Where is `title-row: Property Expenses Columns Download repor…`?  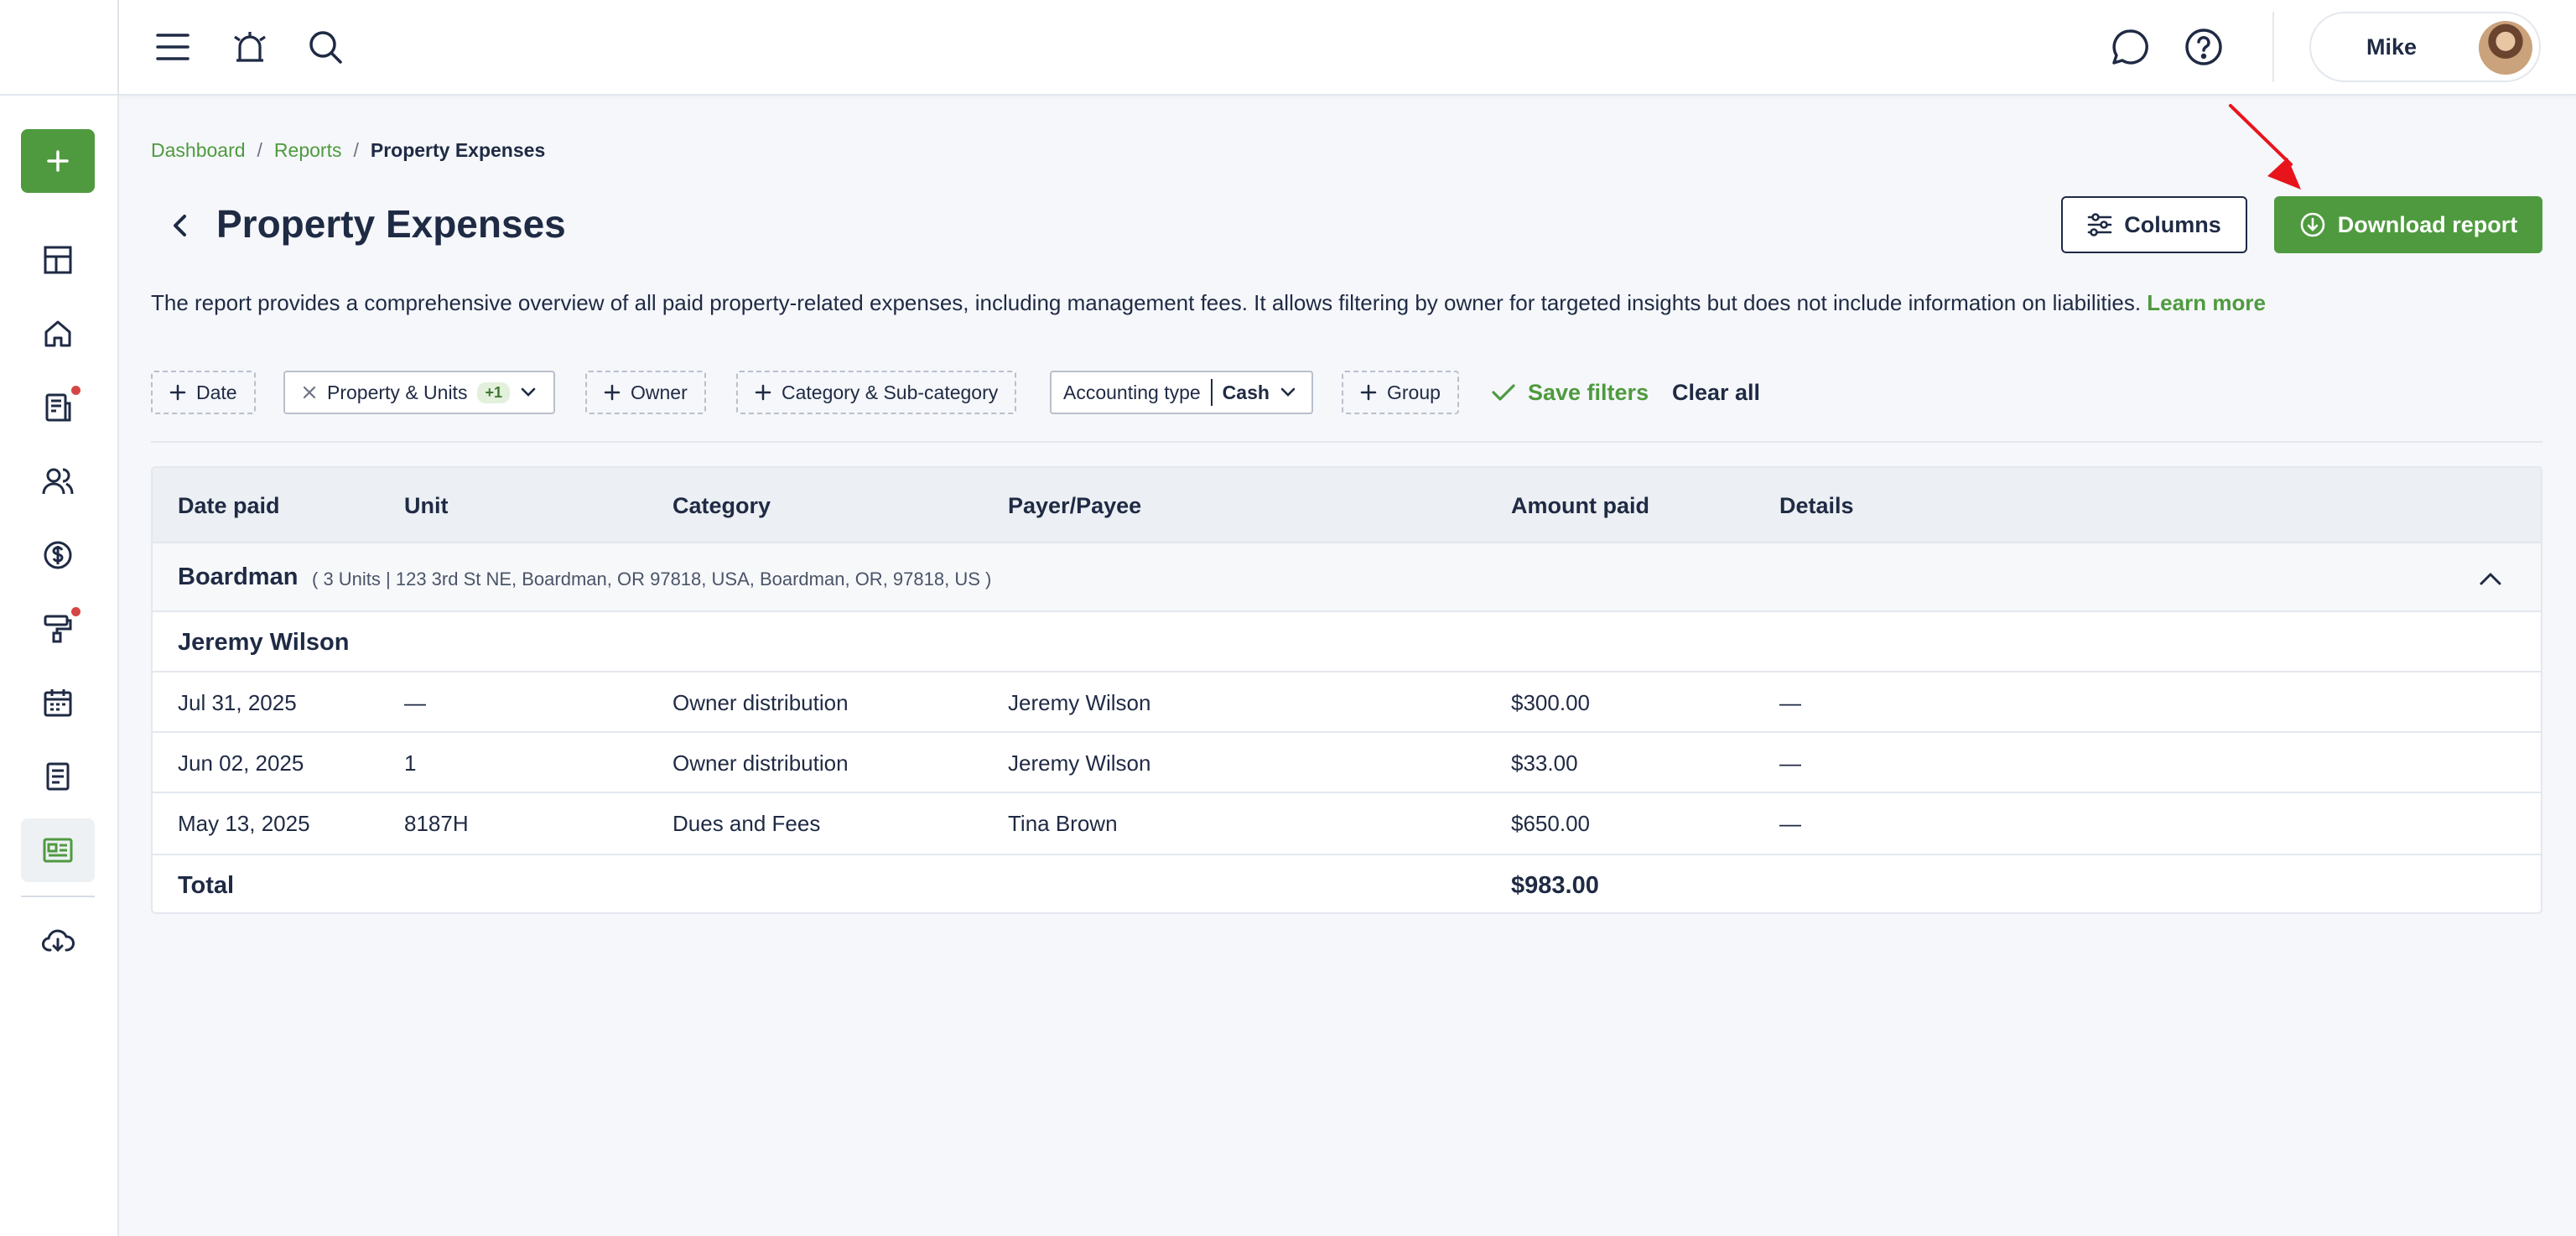 title-row: Property Expenses Columns Download repor… is located at coordinates (1346, 225).